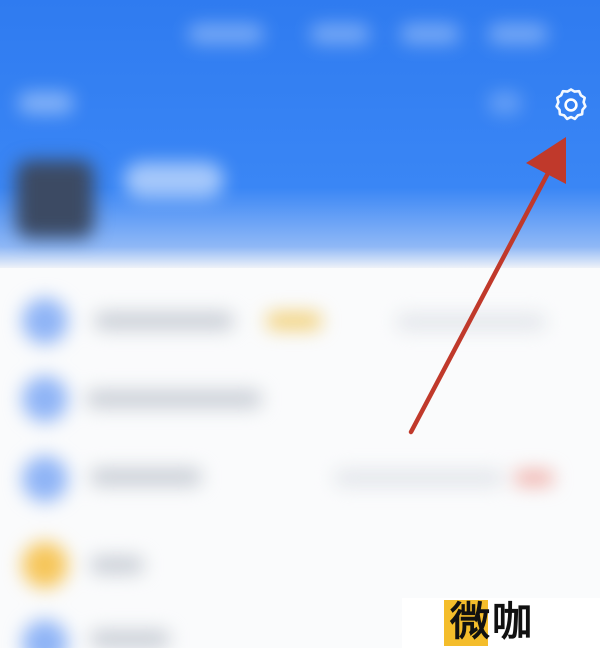 This screenshot has height=648, width=600. What do you see at coordinates (174, 180) in the screenshot?
I see `user-name` at bounding box center [174, 180].